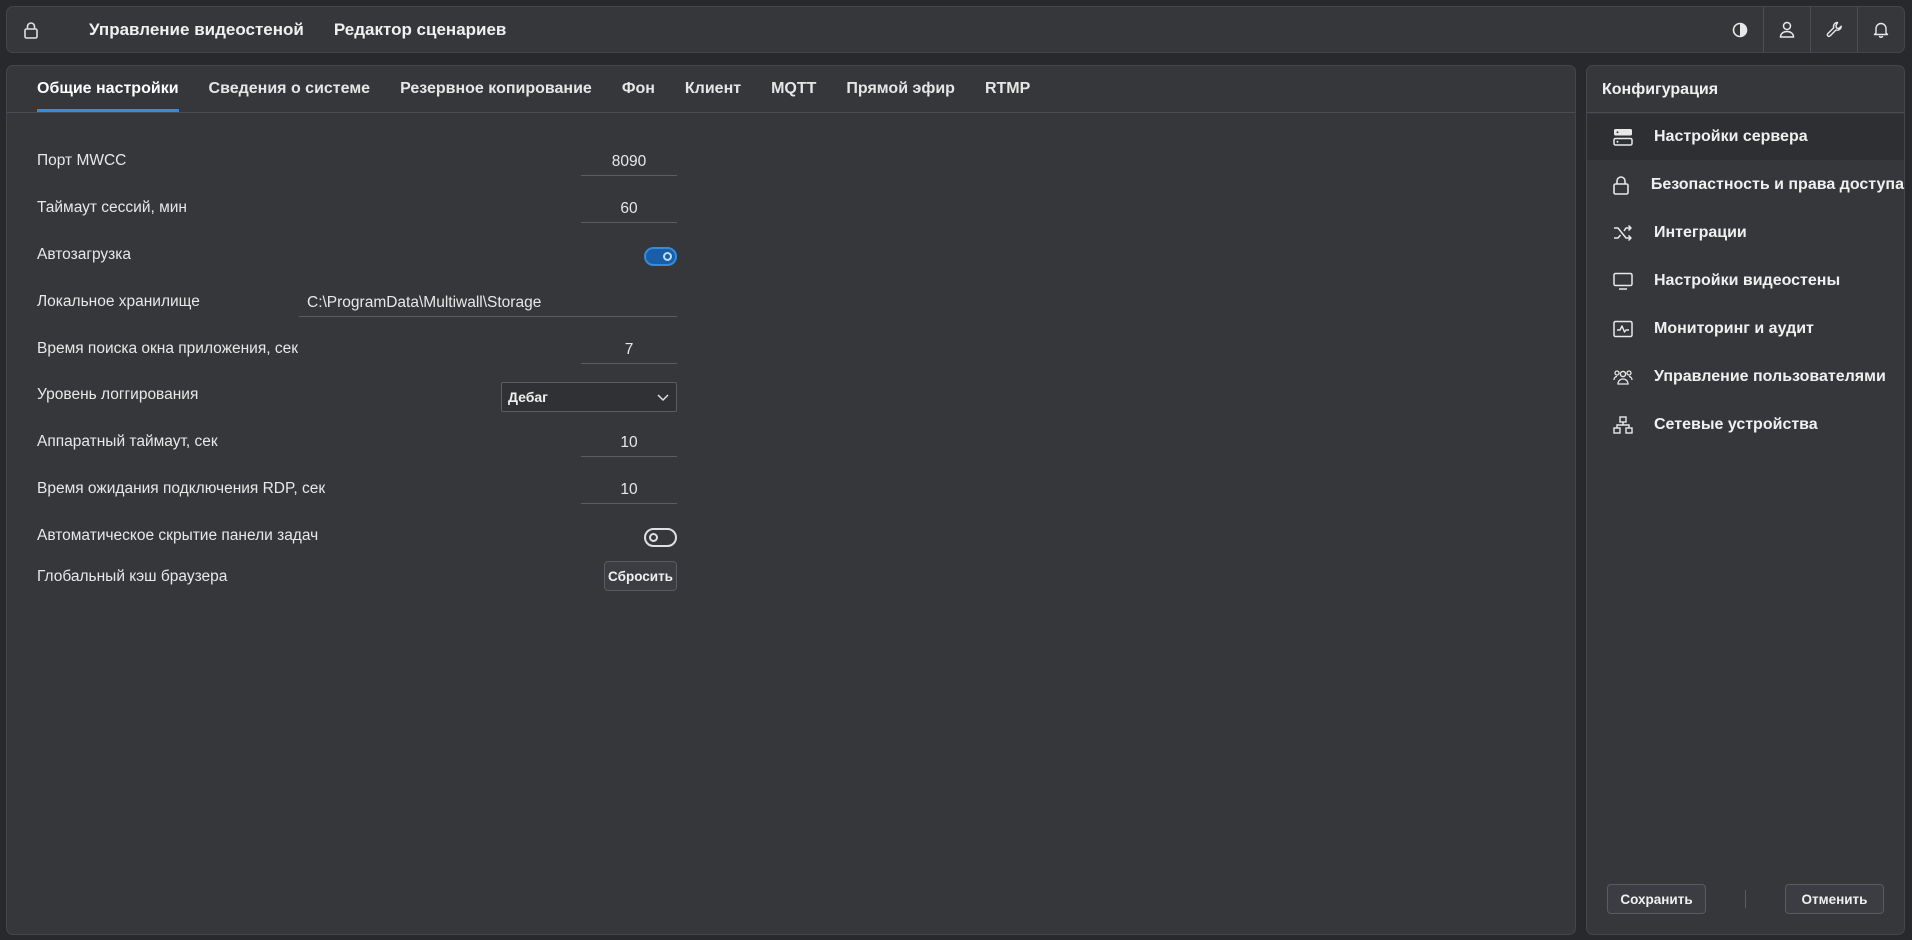 The image size is (1912, 940). What do you see at coordinates (196, 30) in the screenshot?
I see `nav-videowall-control: Управление видеостеной` at bounding box center [196, 30].